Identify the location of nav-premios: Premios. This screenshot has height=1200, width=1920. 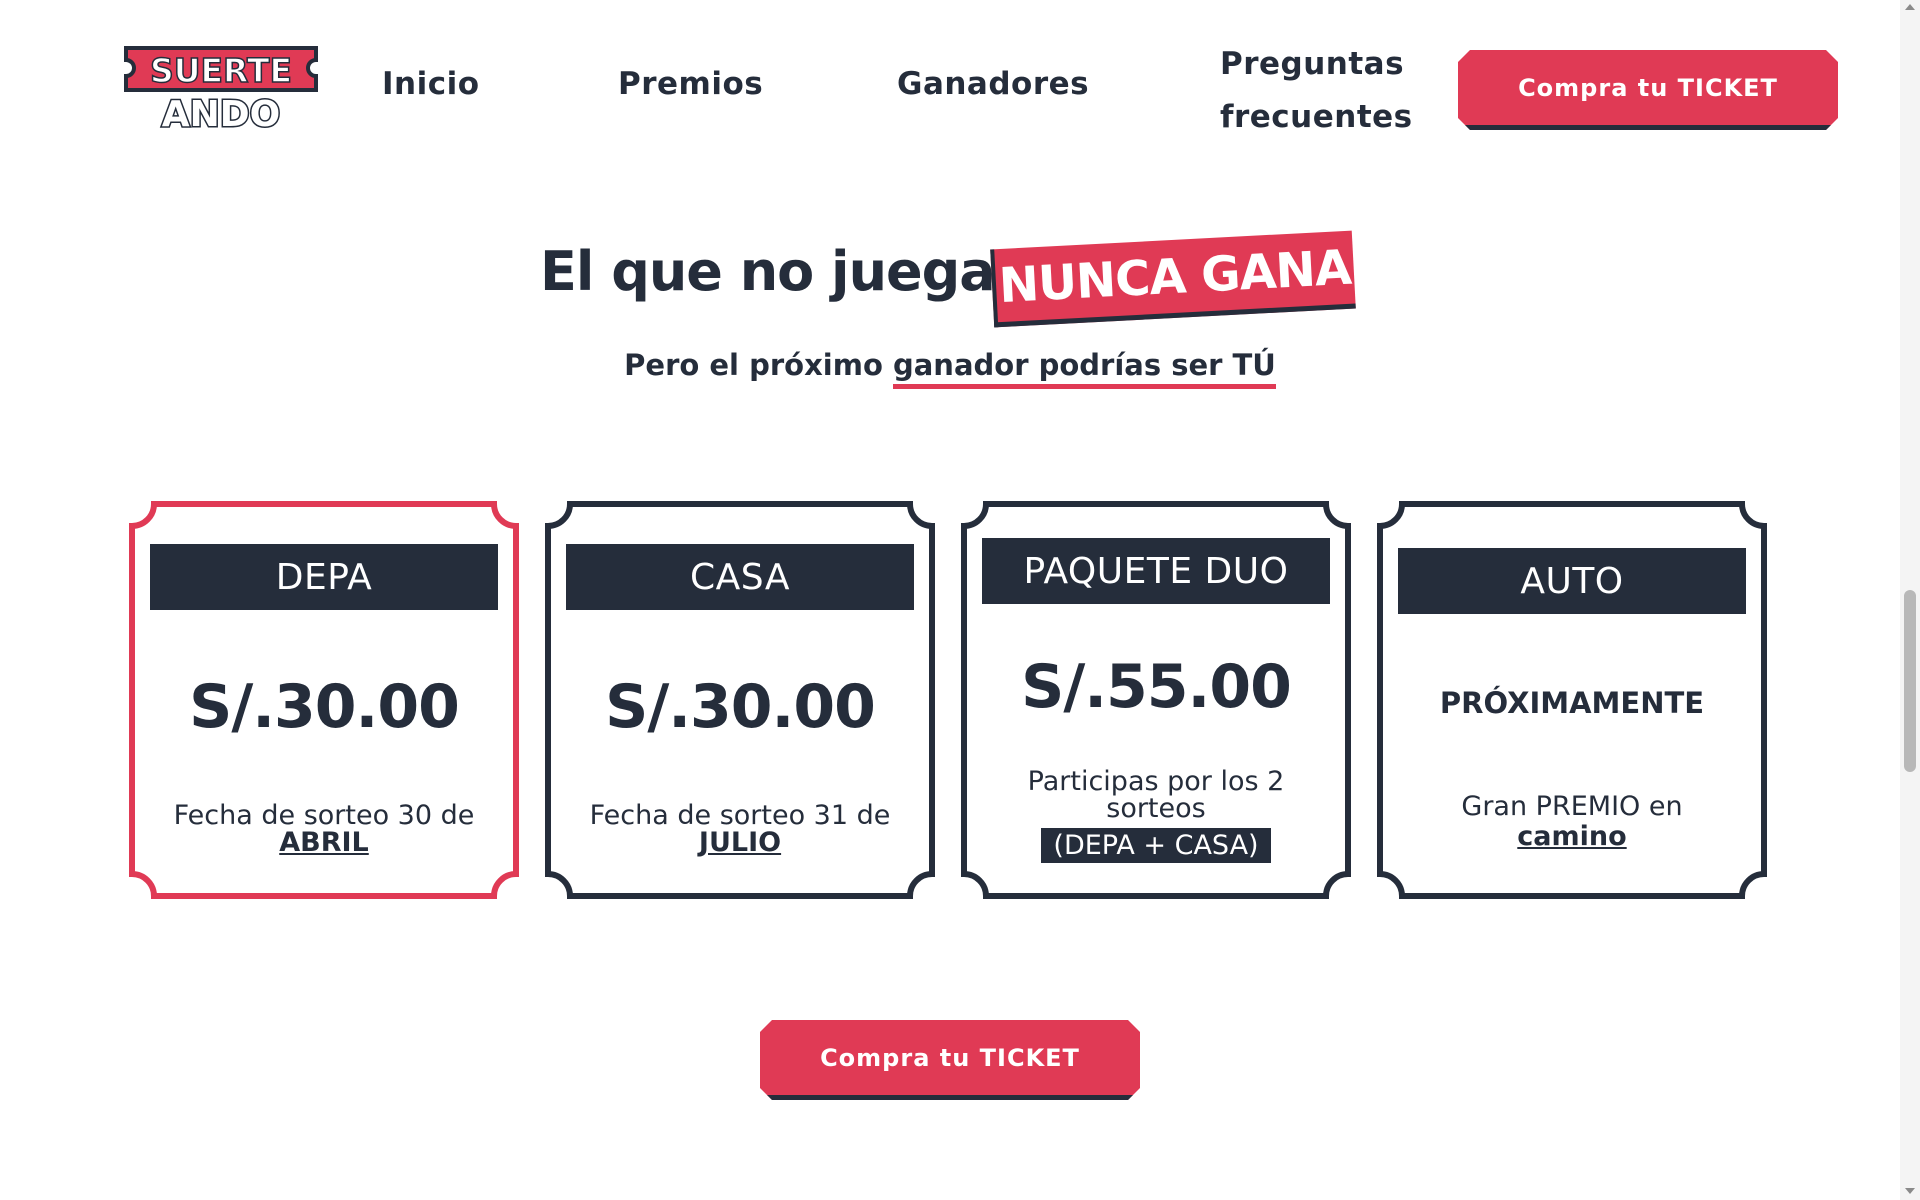
(690, 84).